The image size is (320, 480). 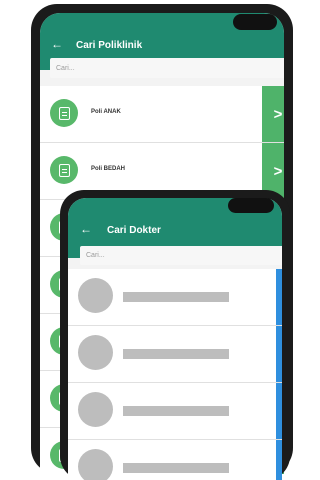 What do you see at coordinates (109, 45) in the screenshot?
I see `page-title: Cari Poliklinik` at bounding box center [109, 45].